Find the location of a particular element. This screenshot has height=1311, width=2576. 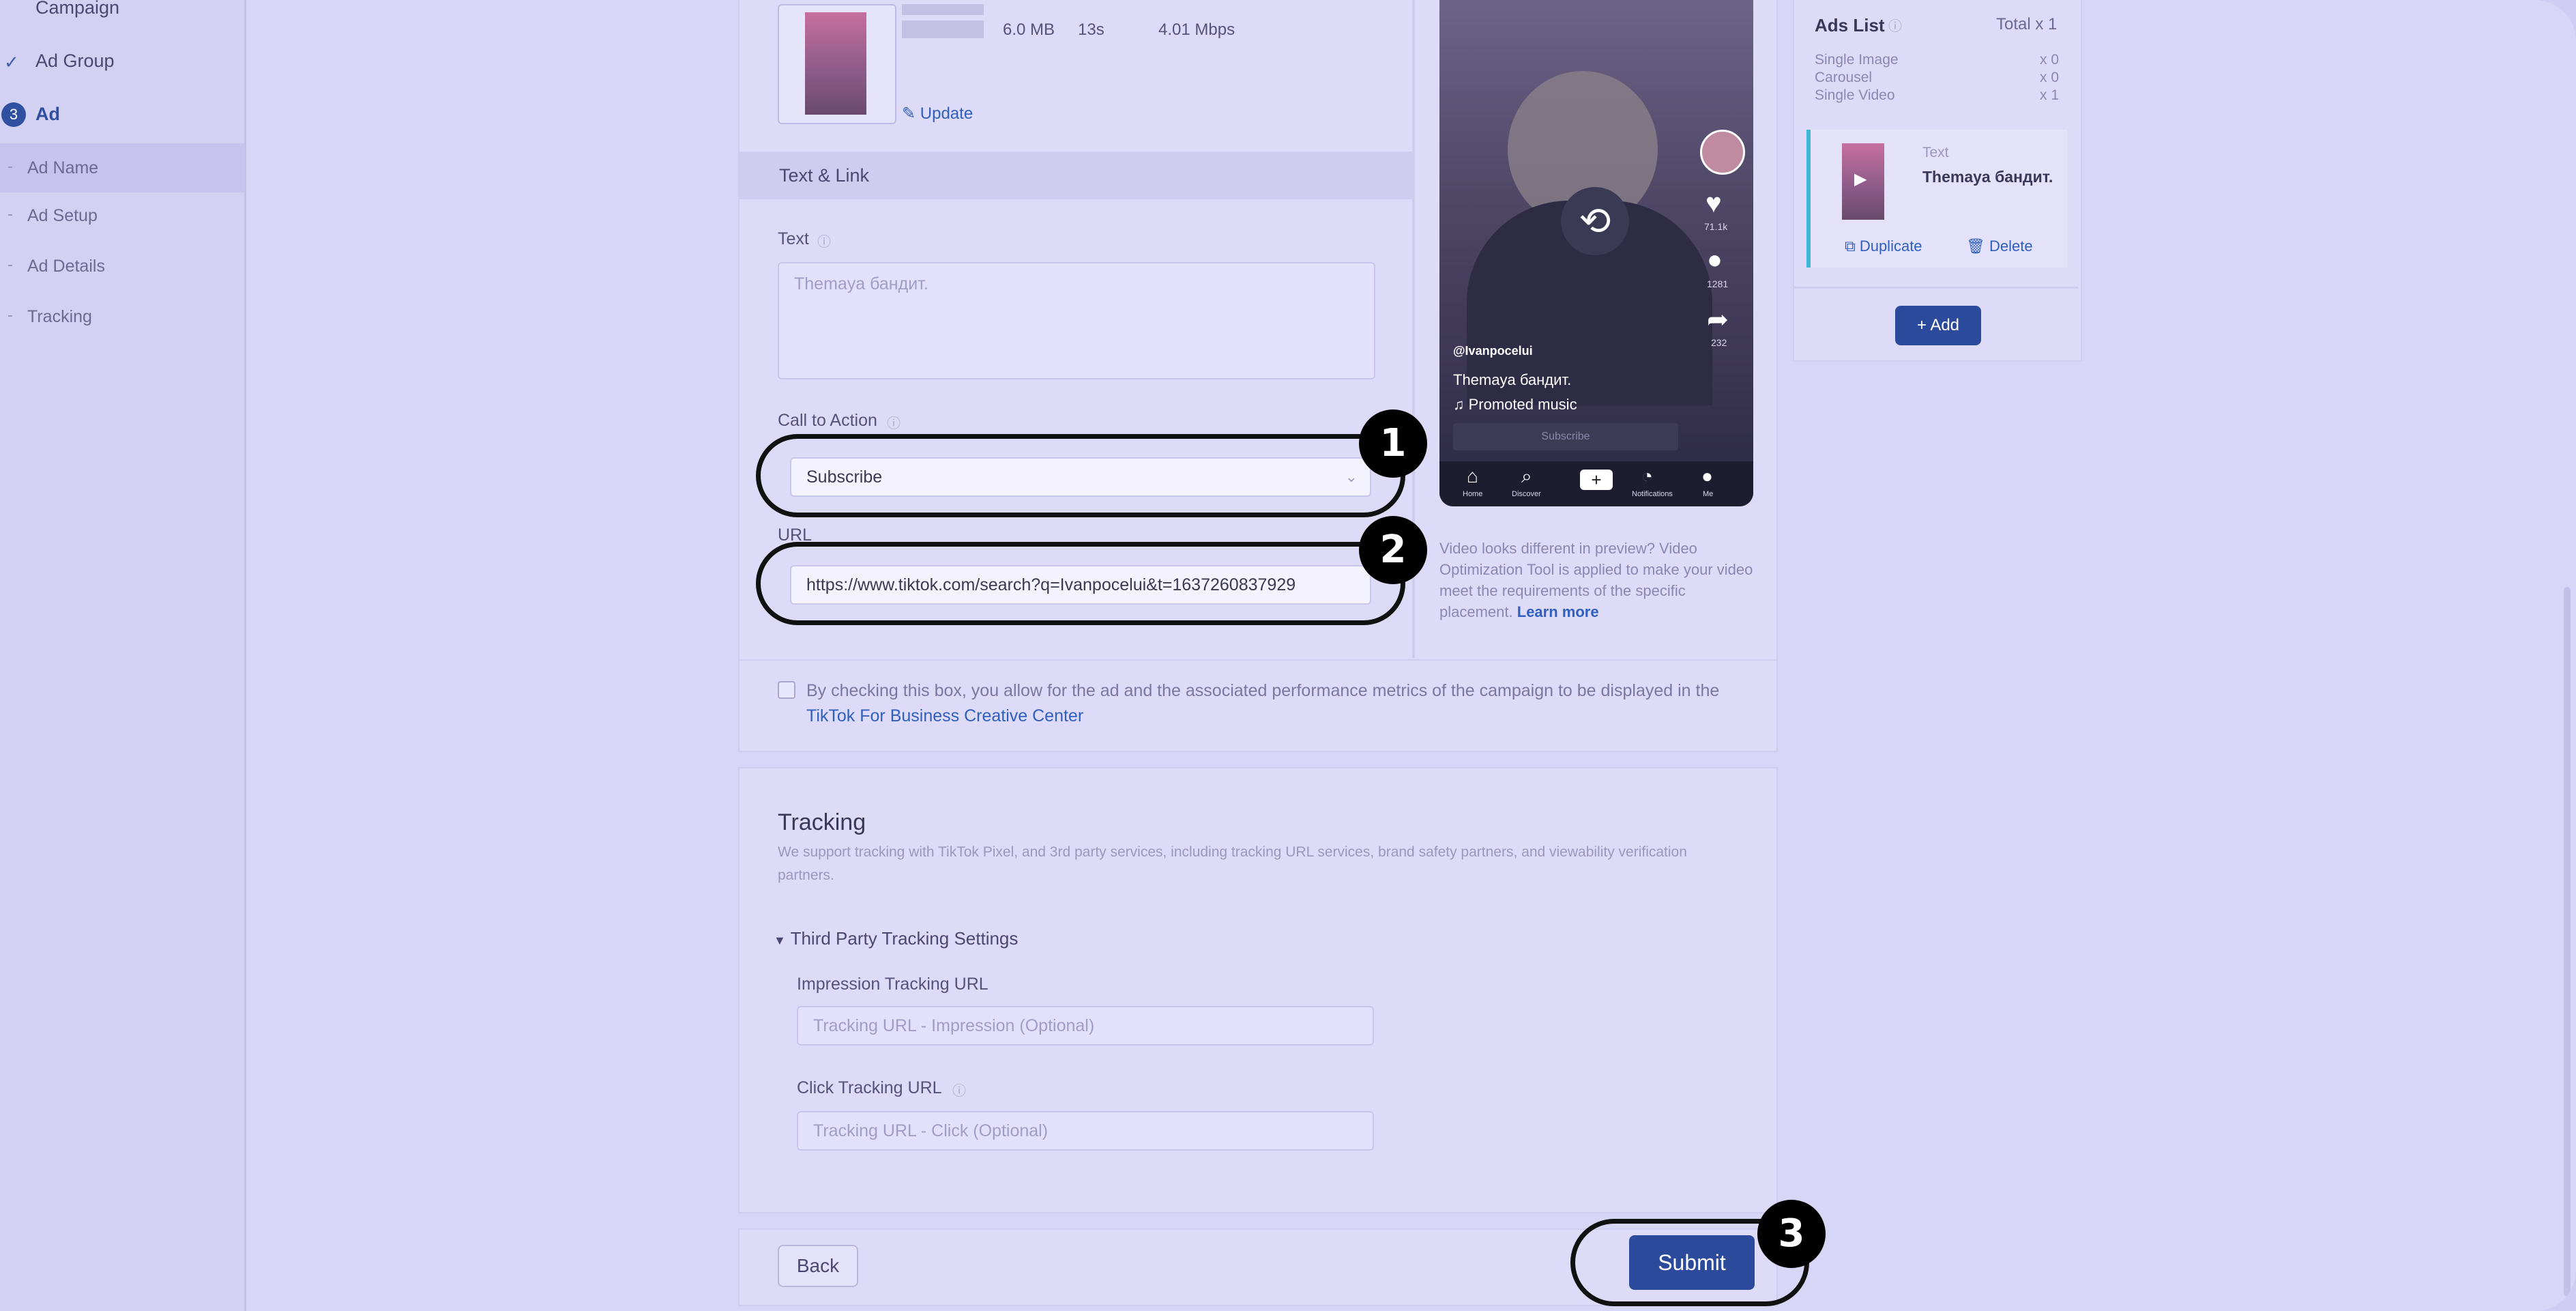

caret-down-icon: ▼ is located at coordinates (780, 940).